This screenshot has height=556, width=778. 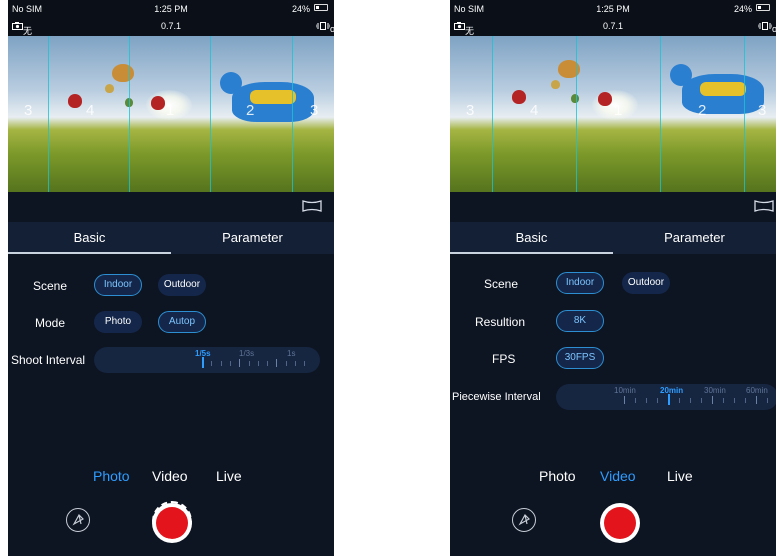 I want to click on mode-photo-button: Photo, so click(x=118, y=322).